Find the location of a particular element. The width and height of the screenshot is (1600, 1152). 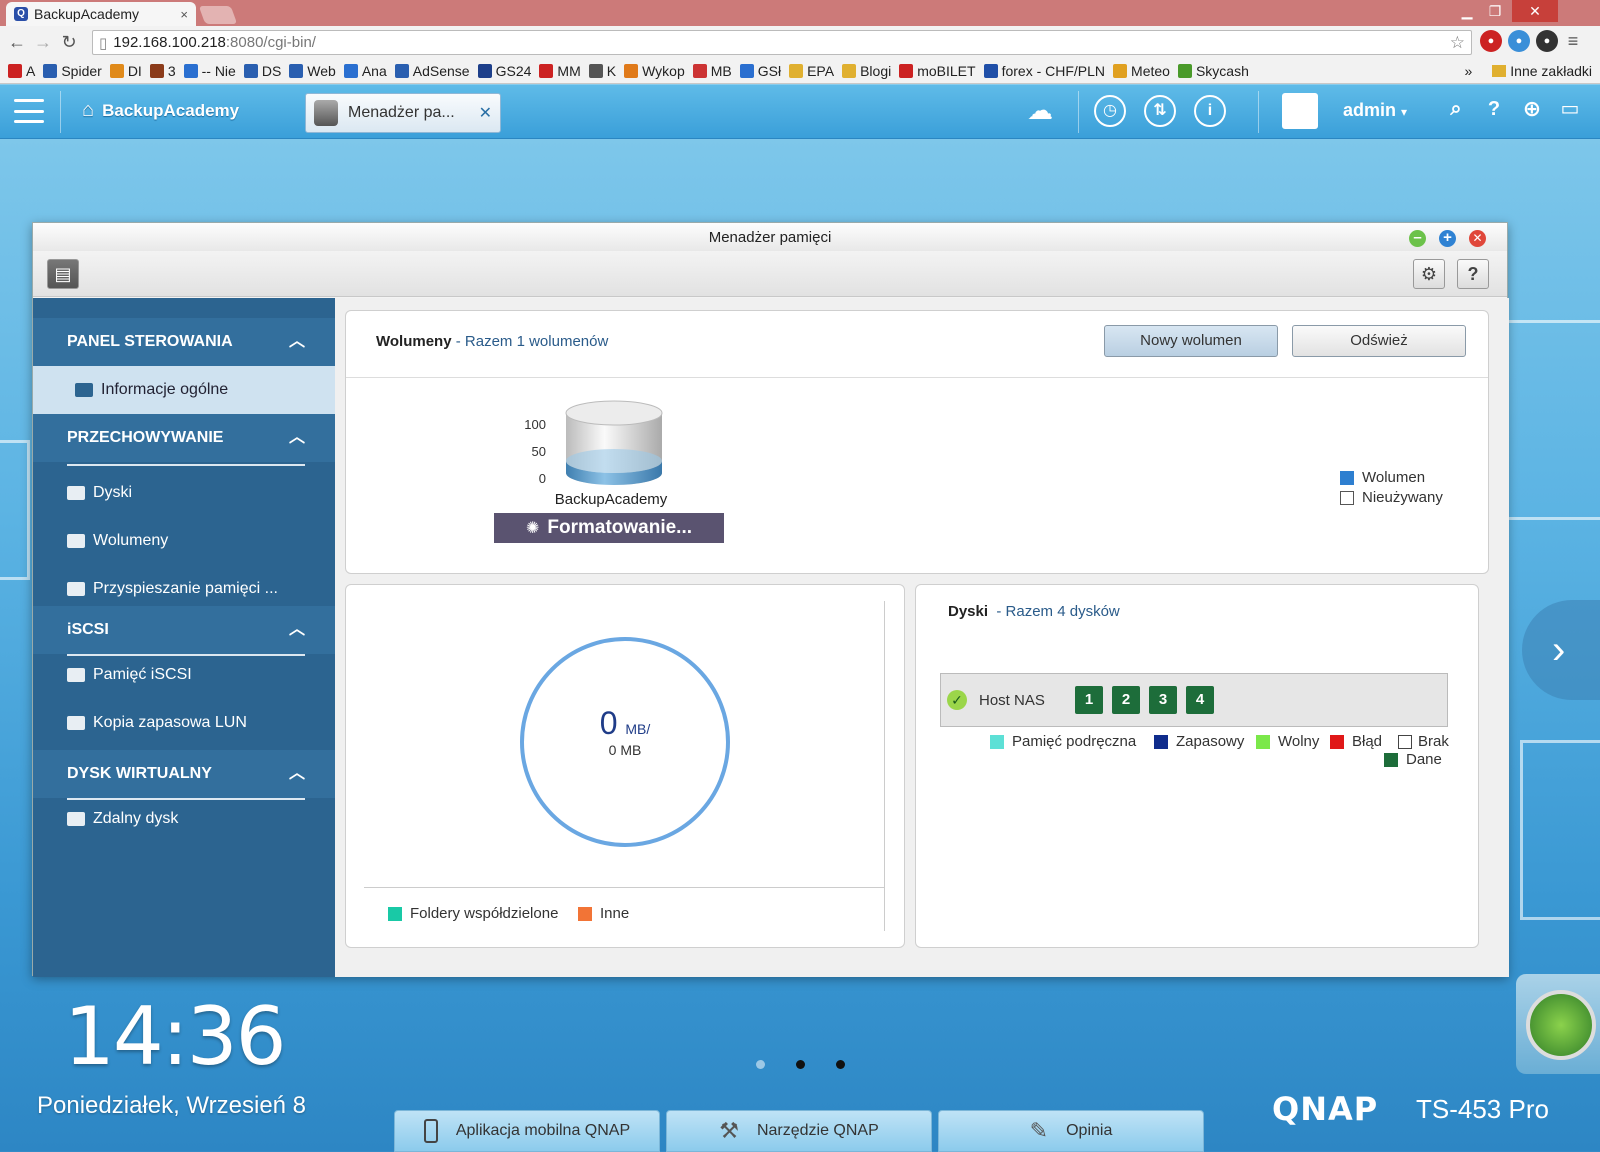

user-menu: admin ▾ is located at coordinates (1375, 110).